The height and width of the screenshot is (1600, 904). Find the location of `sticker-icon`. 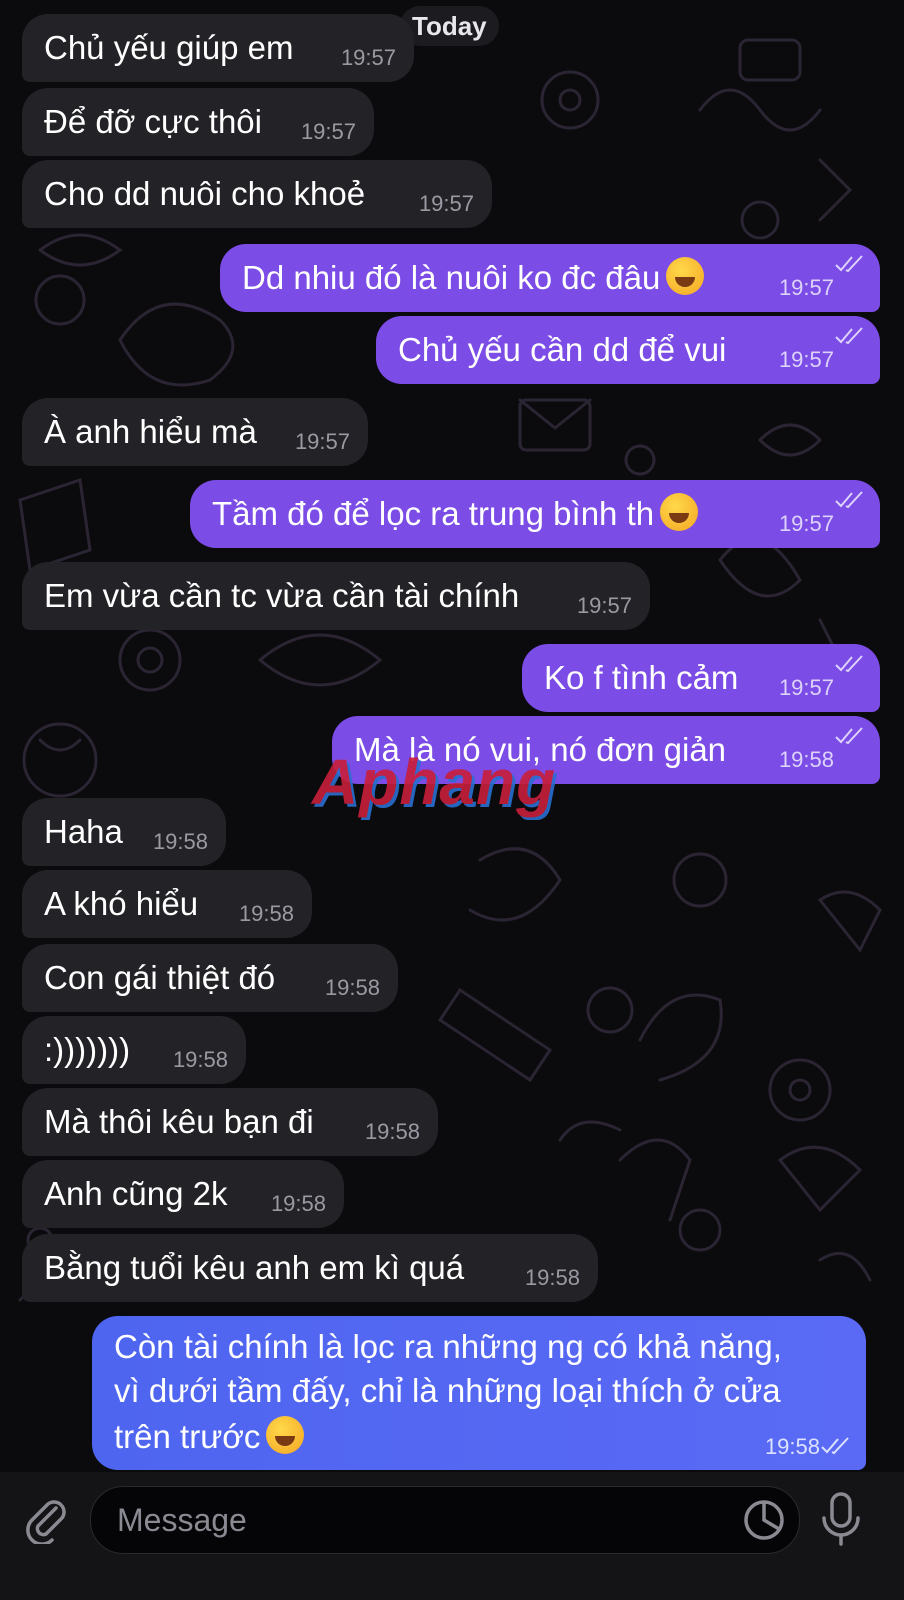

sticker-icon is located at coordinates (764, 1520).